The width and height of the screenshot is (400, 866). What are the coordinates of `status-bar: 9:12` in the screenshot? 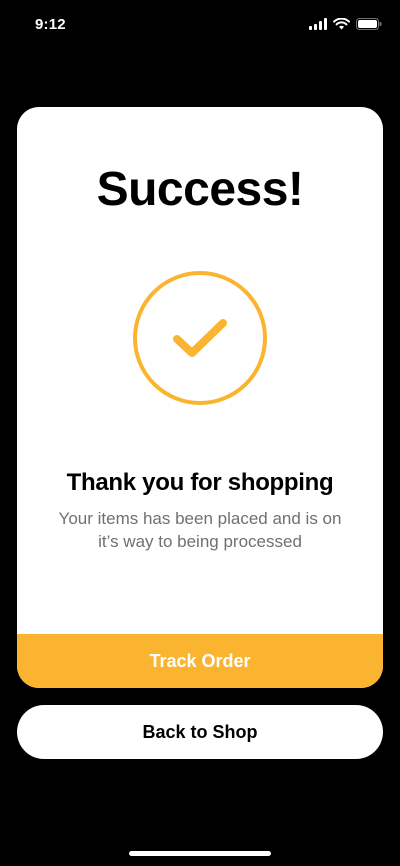 It's located at (200, 25).